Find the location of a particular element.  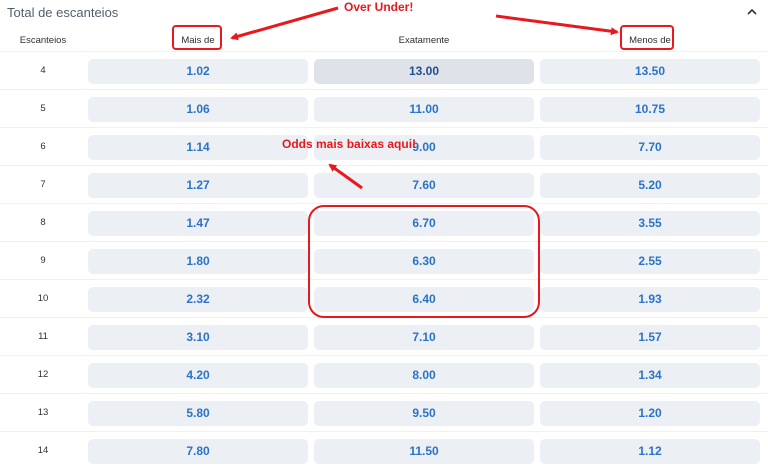

odd-button-menos-de: 5.20 is located at coordinates (650, 185).